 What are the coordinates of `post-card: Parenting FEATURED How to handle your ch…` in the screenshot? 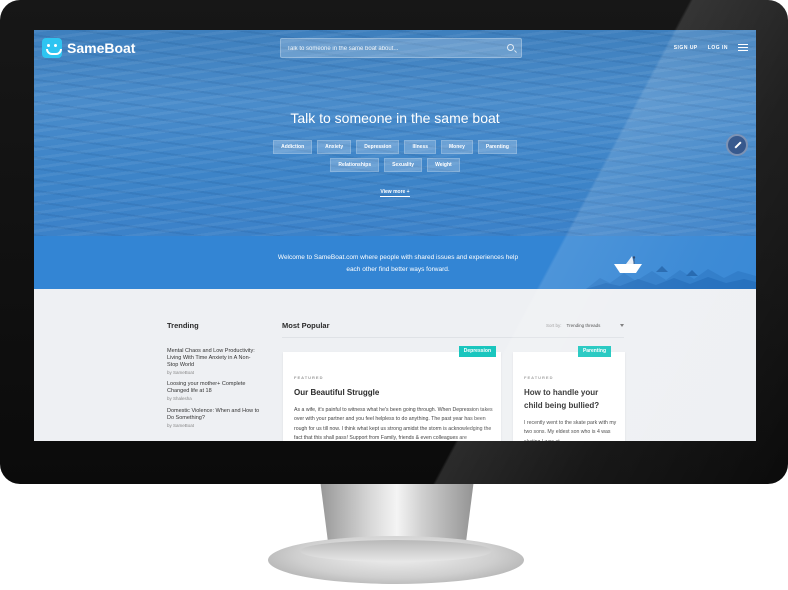 It's located at (569, 393).